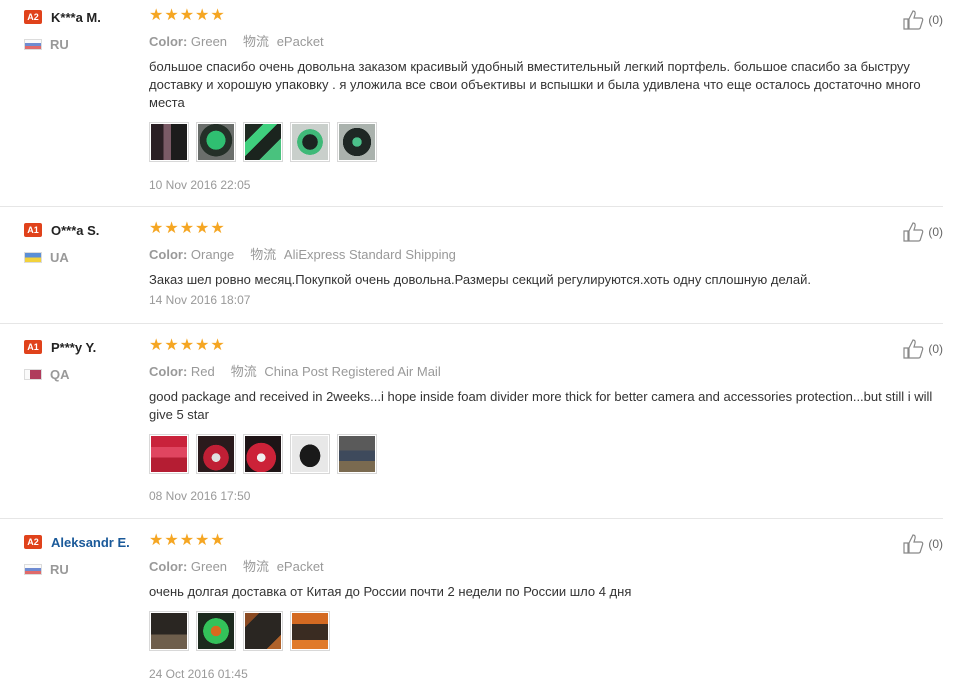 The height and width of the screenshot is (688, 967). What do you see at coordinates (75, 230) in the screenshot?
I see `reviewer-name: O***a S.` at bounding box center [75, 230].